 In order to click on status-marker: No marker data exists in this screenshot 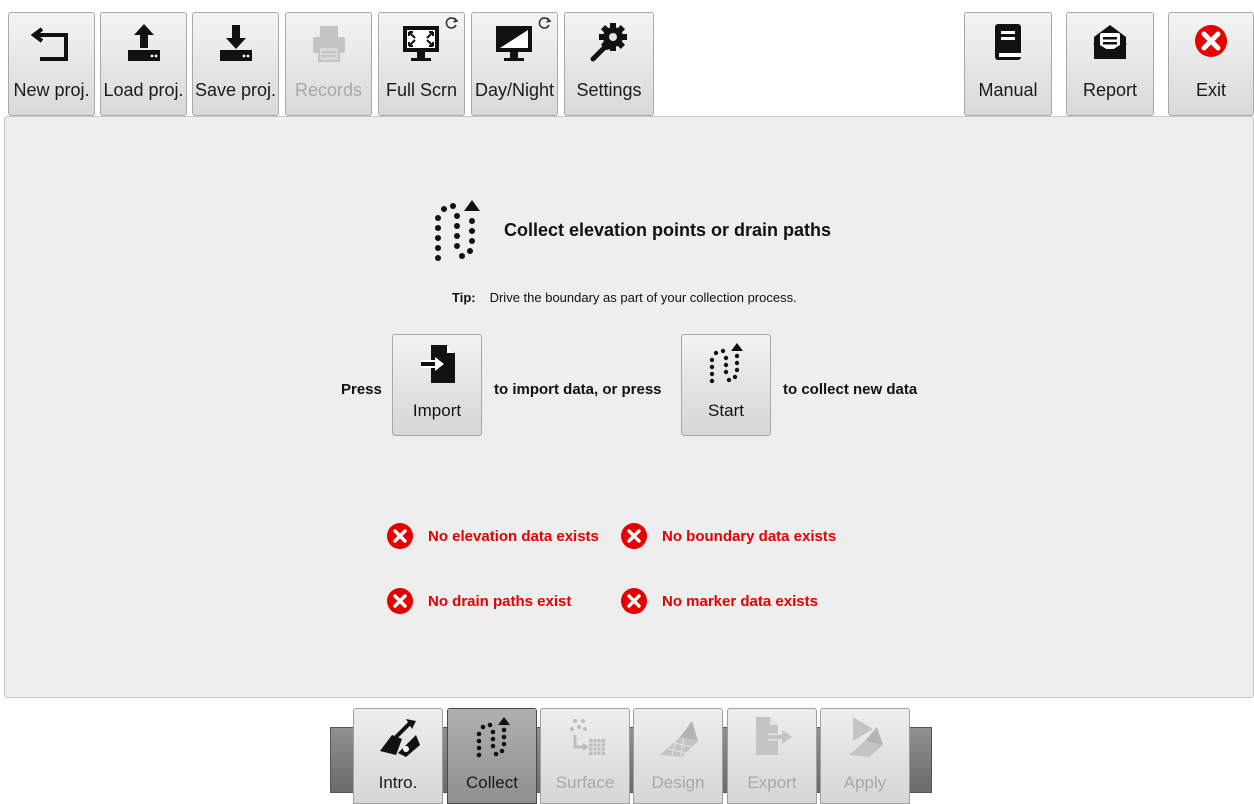, I will do `click(719, 601)`.